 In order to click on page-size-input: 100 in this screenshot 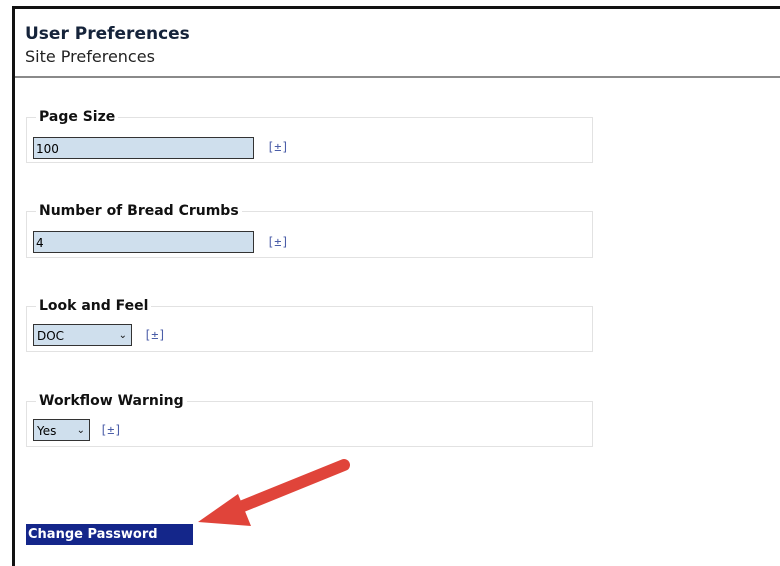, I will do `click(143, 148)`.